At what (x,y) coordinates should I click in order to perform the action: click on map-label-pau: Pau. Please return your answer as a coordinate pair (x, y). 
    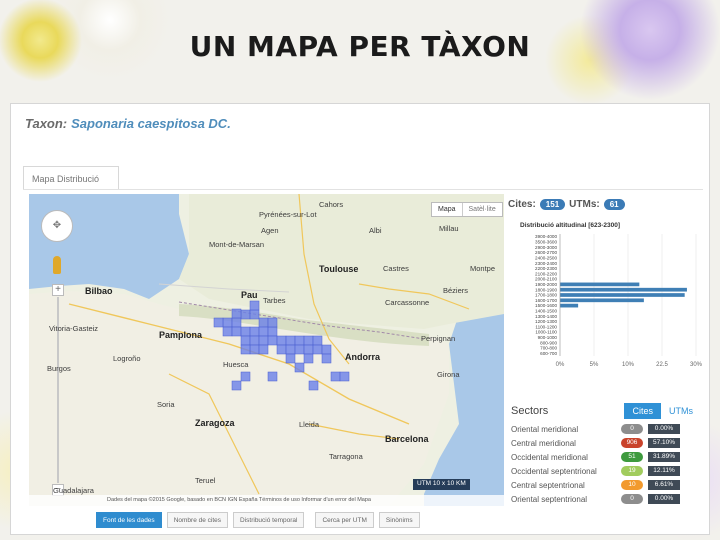
    Looking at the image, I should click on (249, 295).